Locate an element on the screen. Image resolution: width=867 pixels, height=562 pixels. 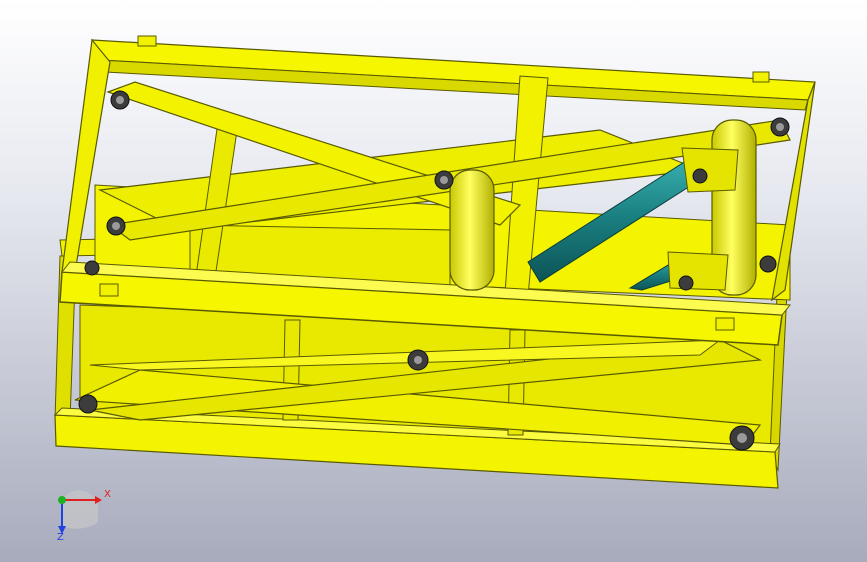
triad-plane-icon is located at coordinates (80, 509).